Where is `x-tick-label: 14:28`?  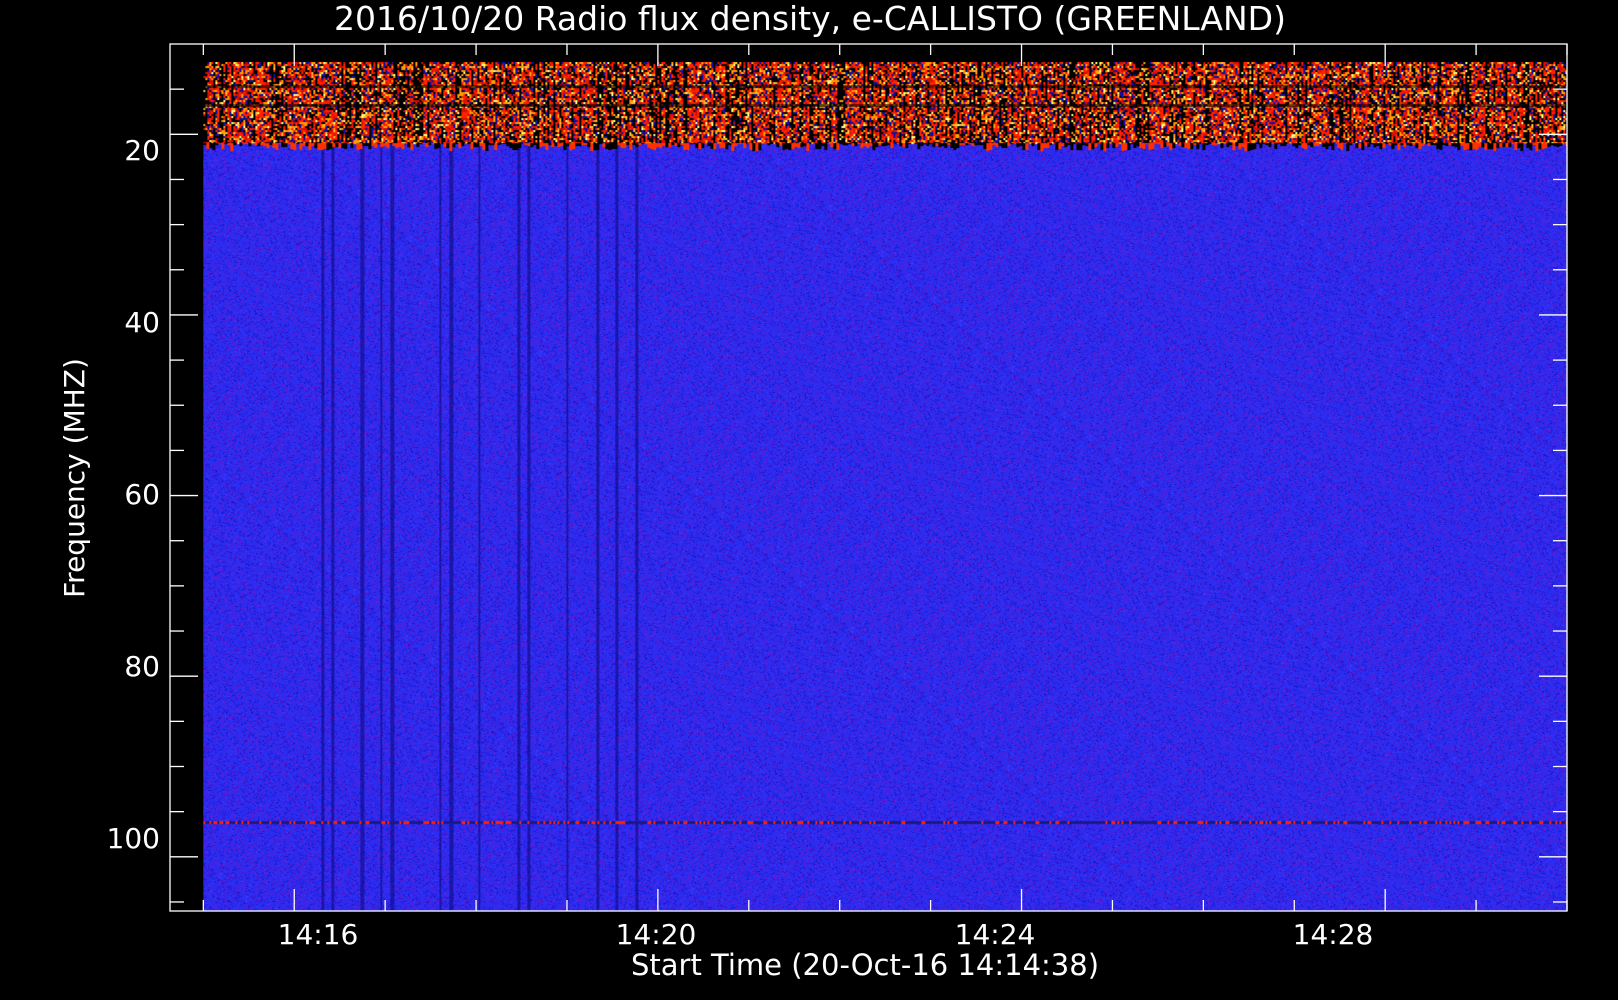
x-tick-label: 14:28 is located at coordinates (1333, 934).